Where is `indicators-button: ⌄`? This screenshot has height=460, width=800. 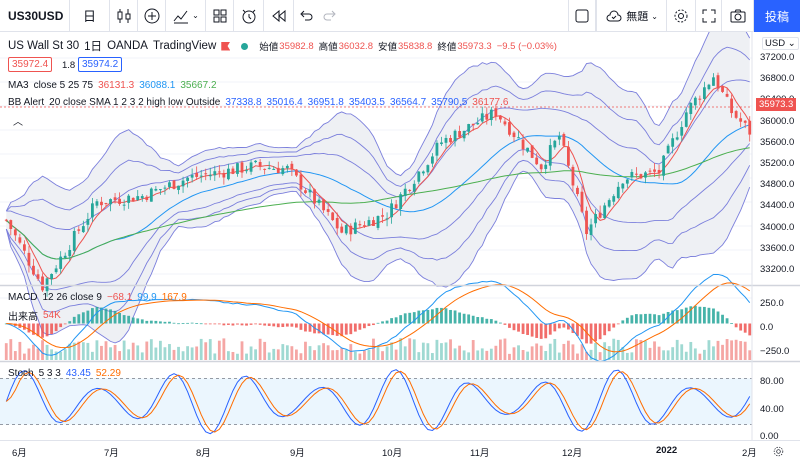
indicators-button: ⌄ is located at coordinates (186, 16).